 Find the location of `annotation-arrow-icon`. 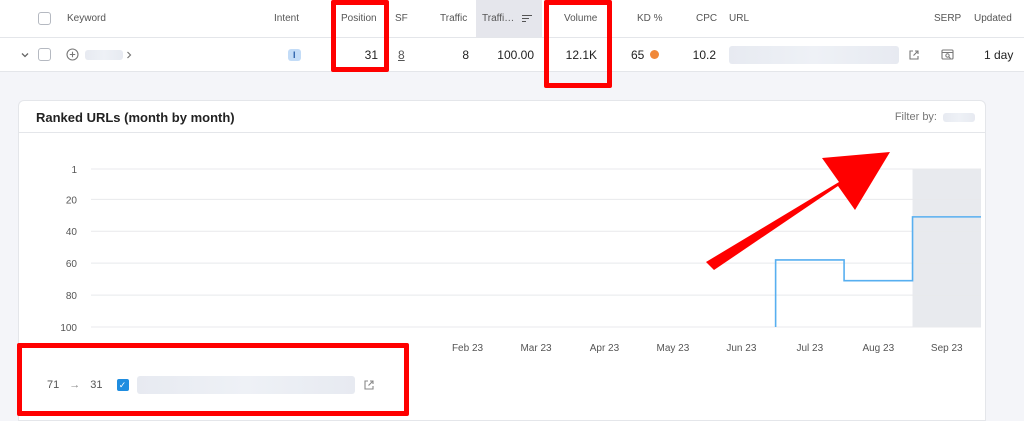

annotation-arrow-icon is located at coordinates (798, 211).